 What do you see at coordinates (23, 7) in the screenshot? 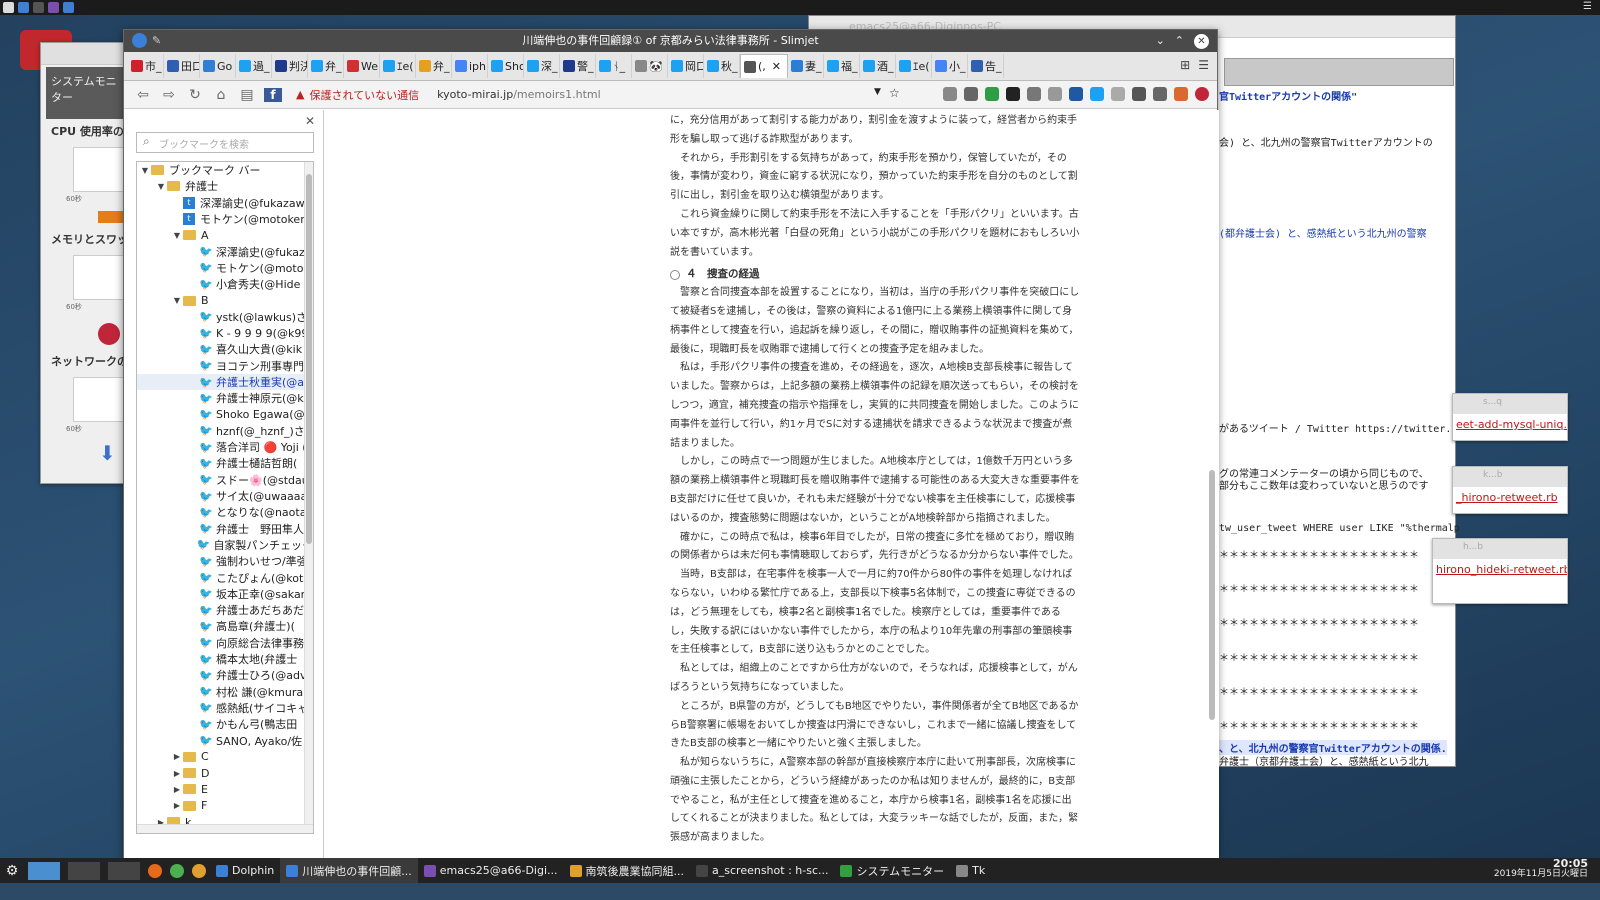
I see `globe-icon` at bounding box center [23, 7].